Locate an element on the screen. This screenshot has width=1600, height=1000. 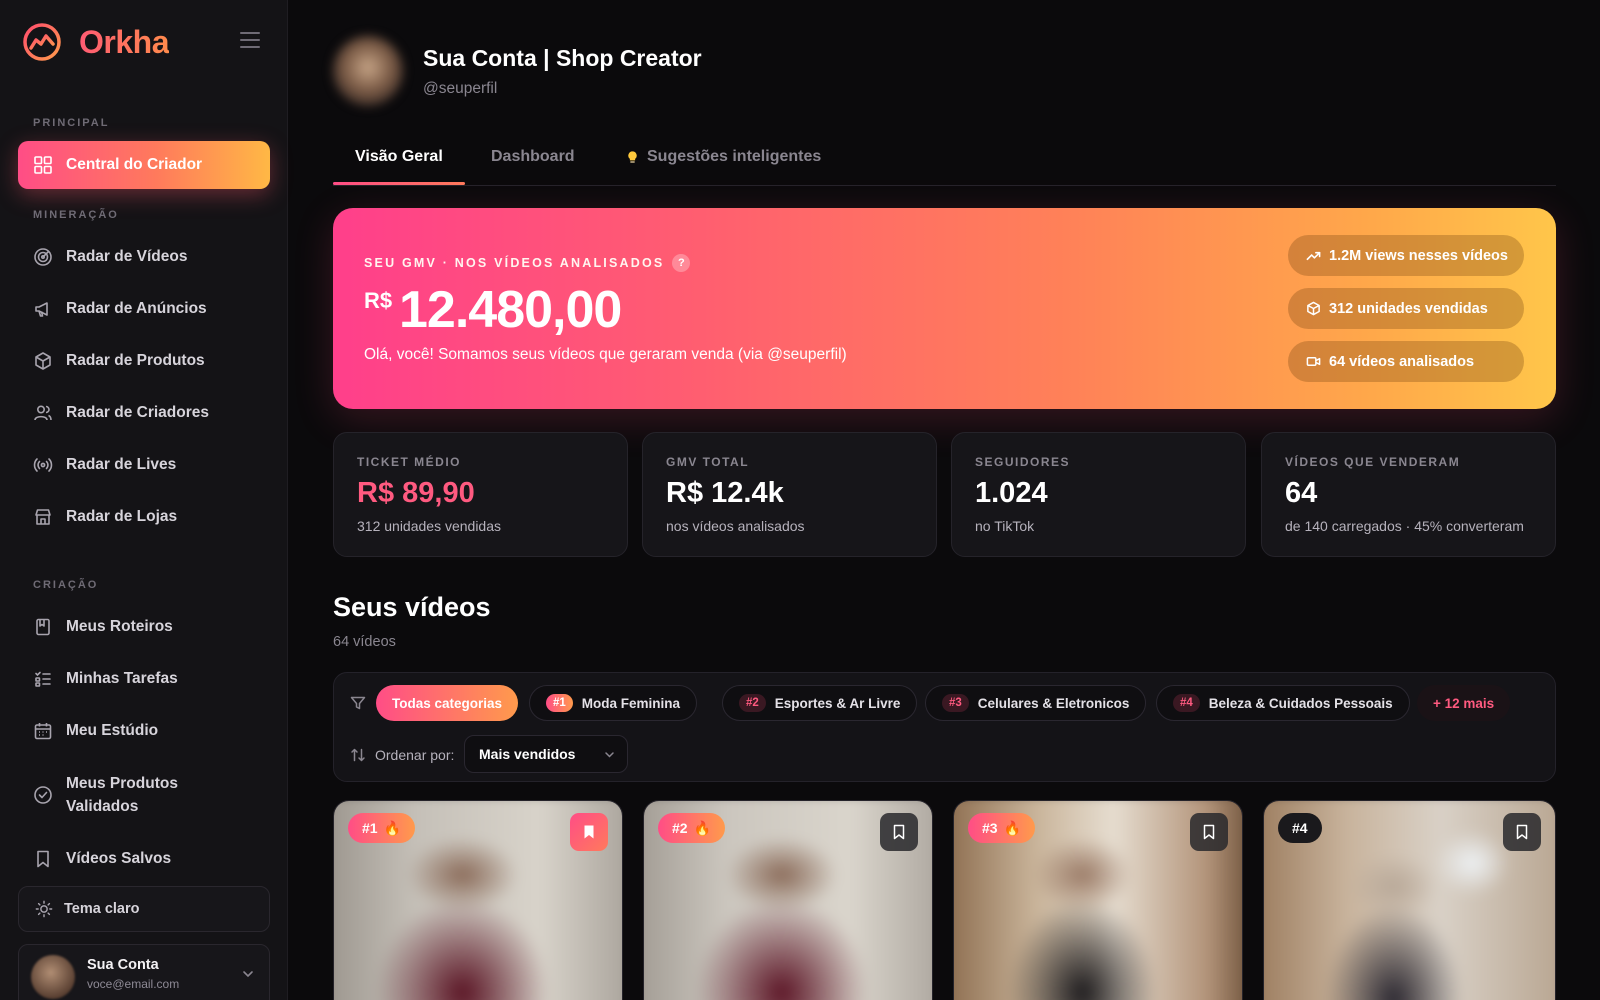
broadcast-icon is located at coordinates (43, 465).